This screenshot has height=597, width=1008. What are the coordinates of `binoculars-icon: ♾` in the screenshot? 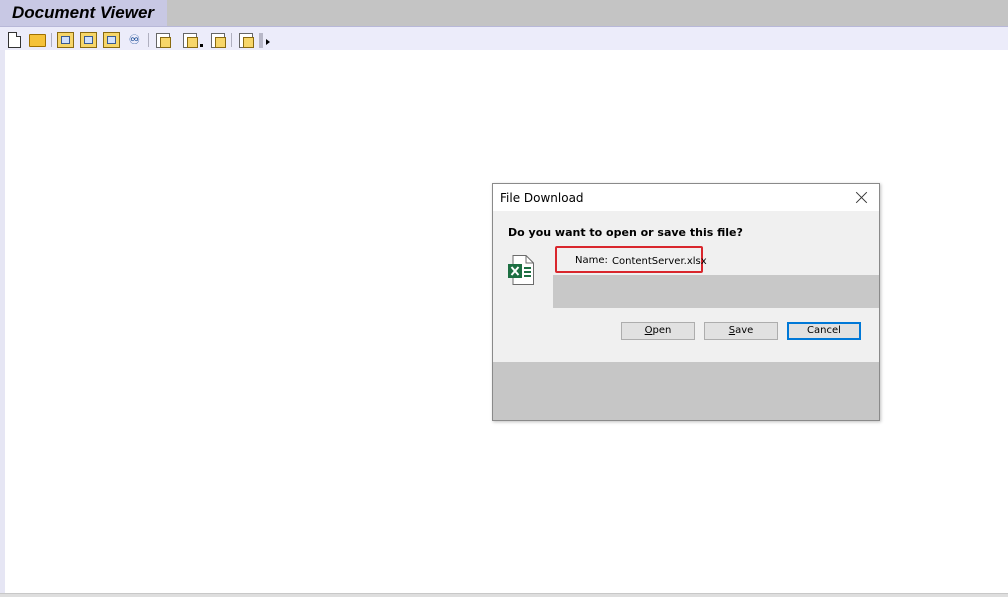 It's located at (134, 39).